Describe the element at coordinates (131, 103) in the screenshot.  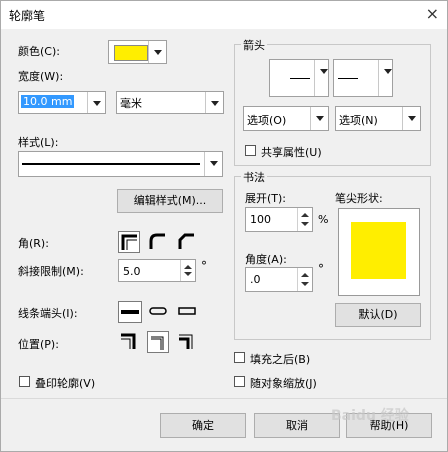
I see `unit-value: 毫米` at that location.